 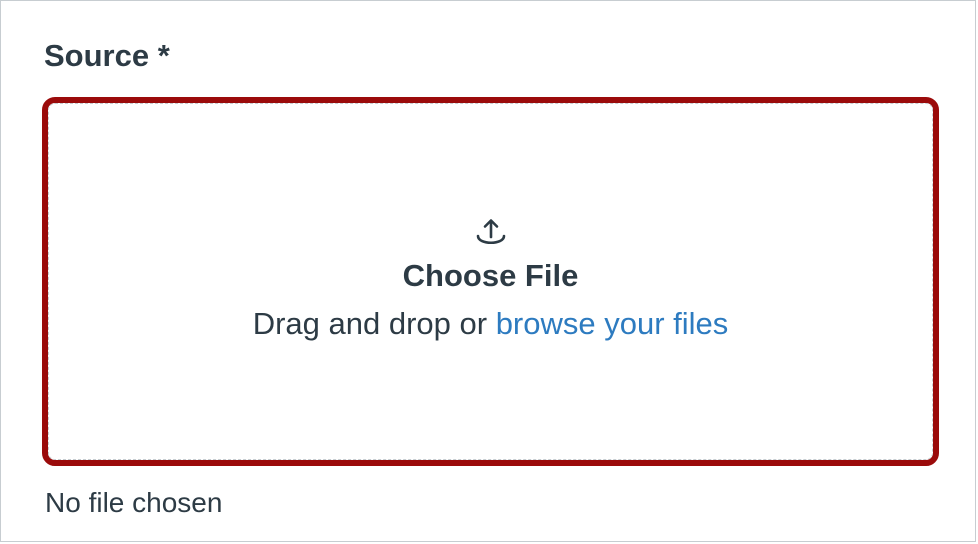 I want to click on drag-drop-instructions: Drag and drop or browse your files, so click(x=491, y=324).